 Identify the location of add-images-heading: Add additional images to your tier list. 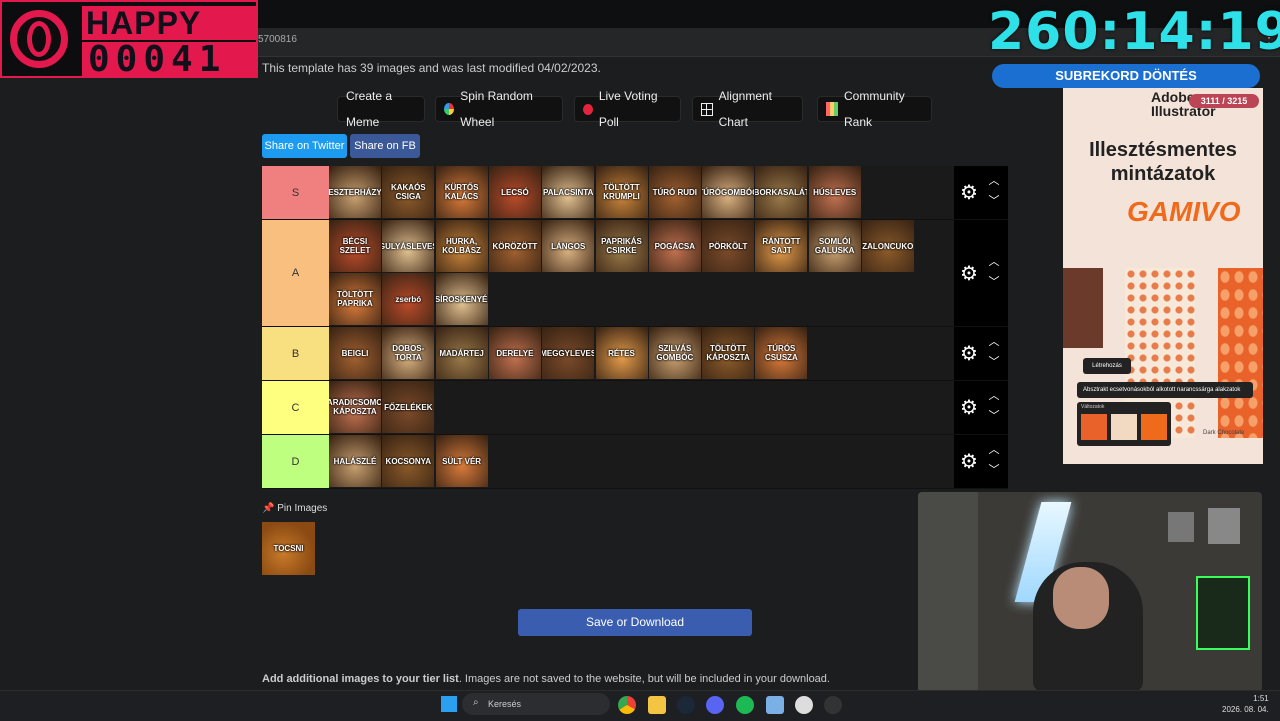
(360, 679).